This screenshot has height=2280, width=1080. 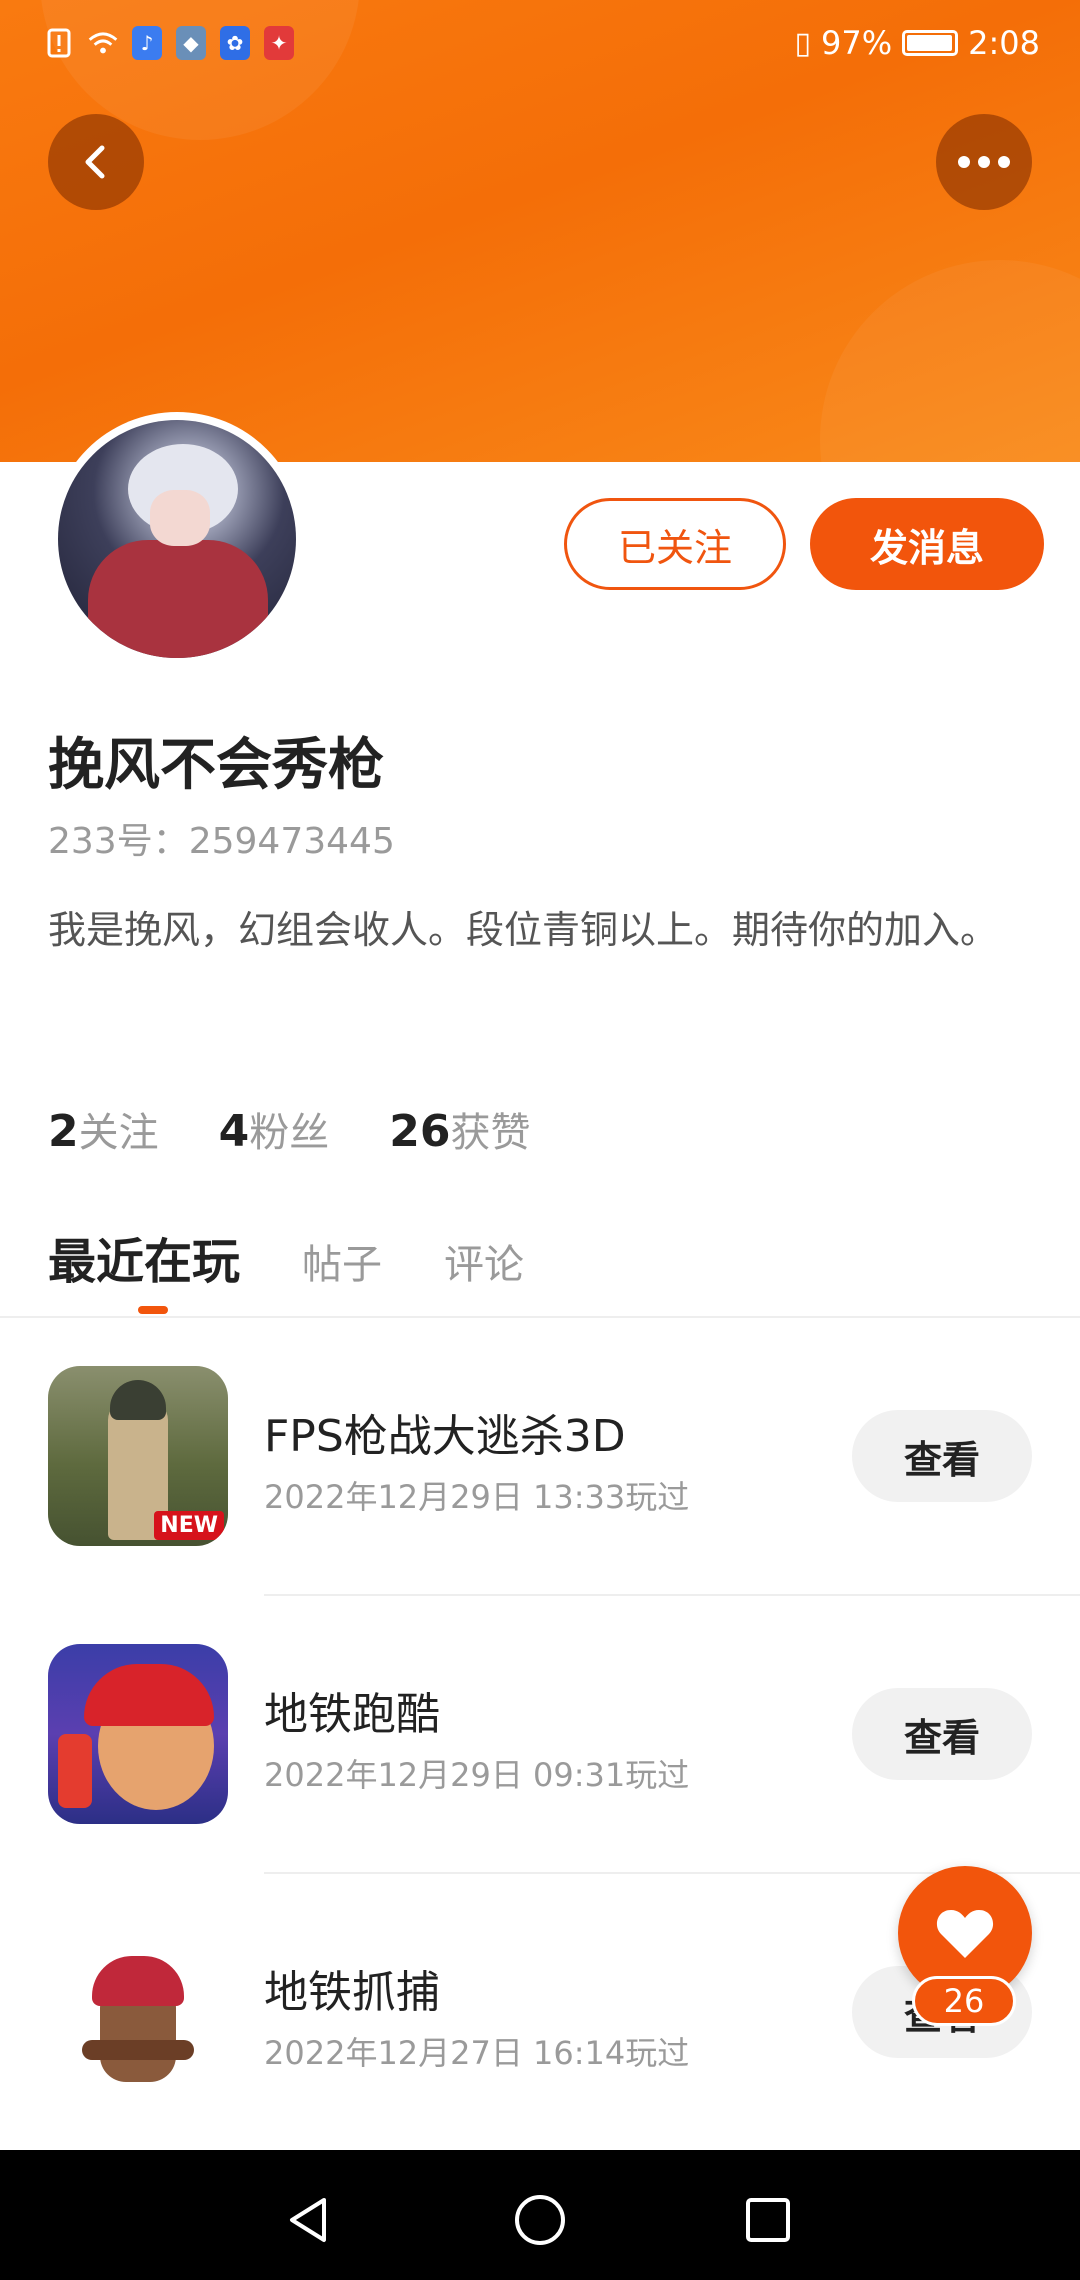 I want to click on tab-comments: 评论, so click(x=484, y=1261).